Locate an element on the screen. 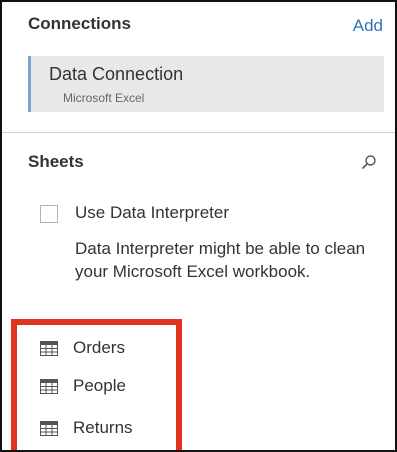 The image size is (397, 452). sheet-label: Returns is located at coordinates (103, 427).